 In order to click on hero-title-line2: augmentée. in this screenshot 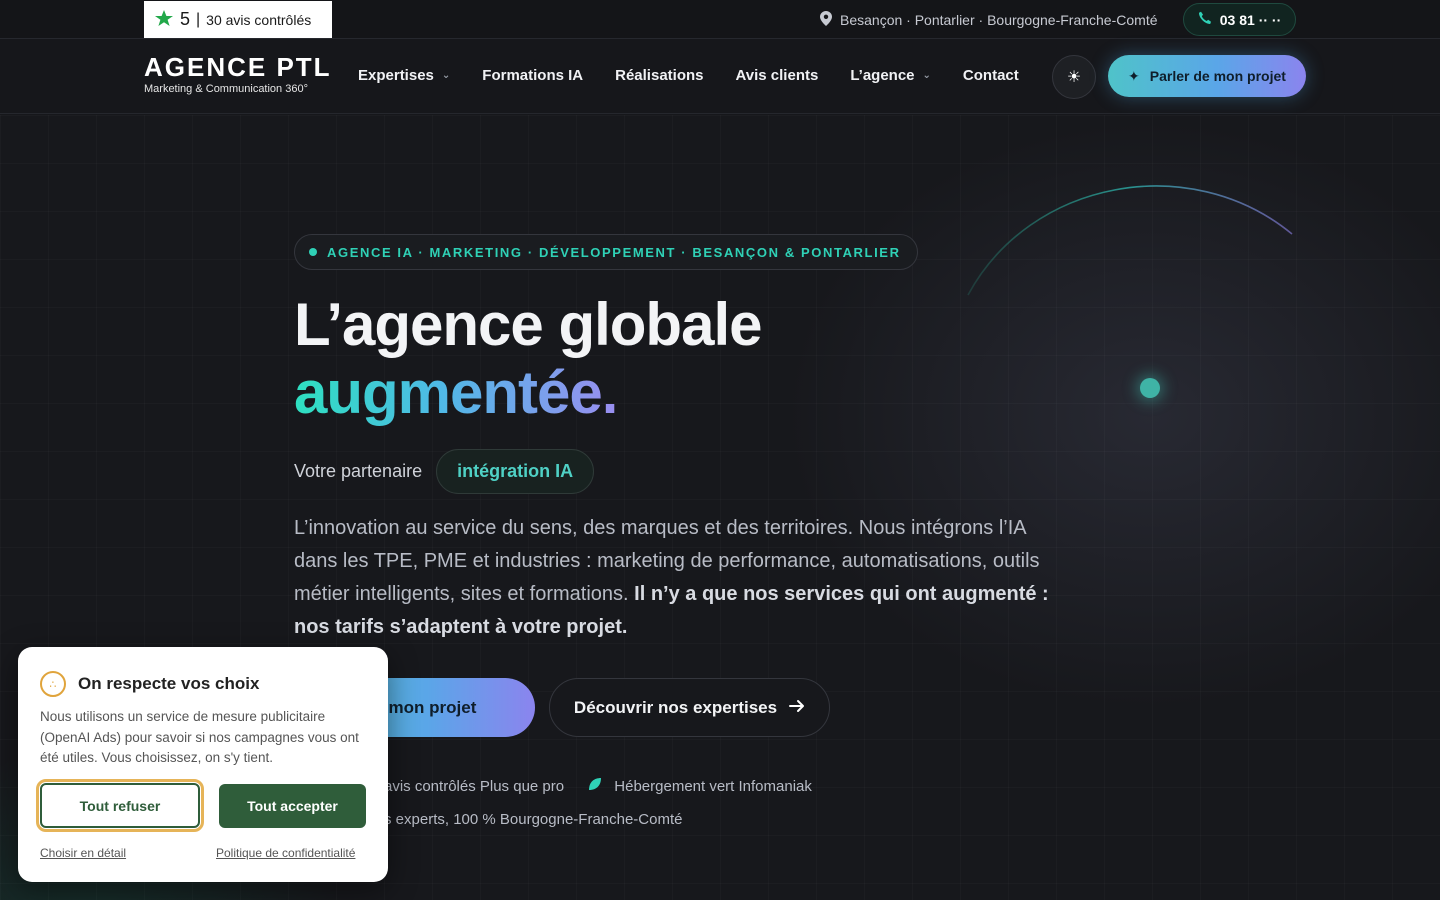, I will do `click(456, 392)`.